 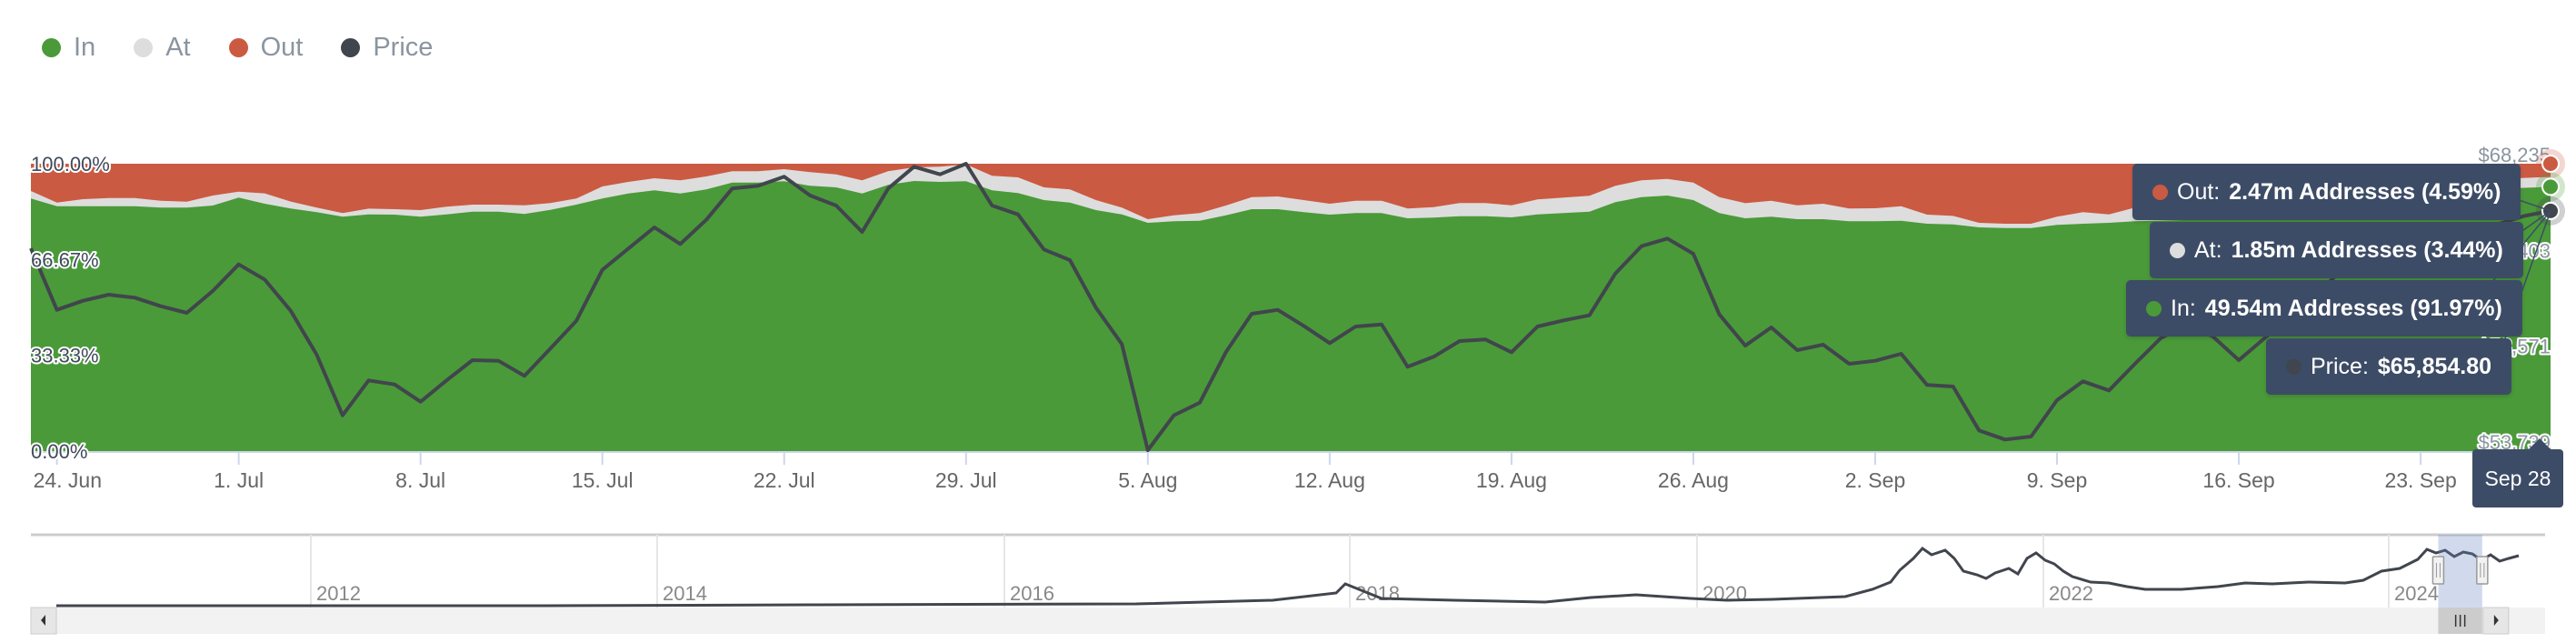 I want to click on tooltip-in-label: In:, so click(x=2183, y=308).